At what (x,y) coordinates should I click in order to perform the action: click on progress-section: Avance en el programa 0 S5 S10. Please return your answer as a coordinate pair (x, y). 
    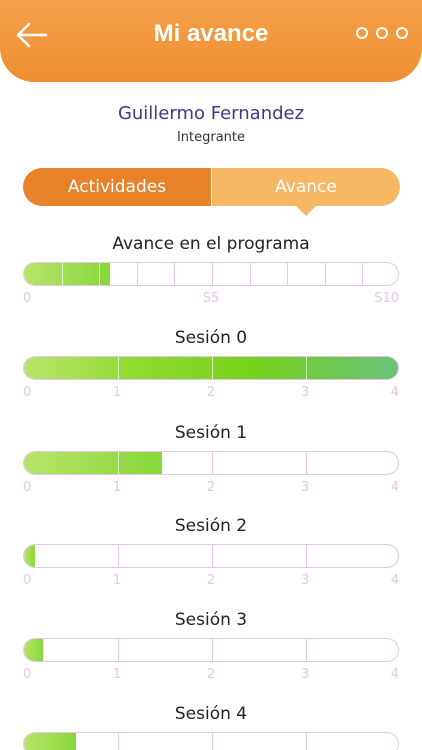
    Looking at the image, I should click on (211, 270).